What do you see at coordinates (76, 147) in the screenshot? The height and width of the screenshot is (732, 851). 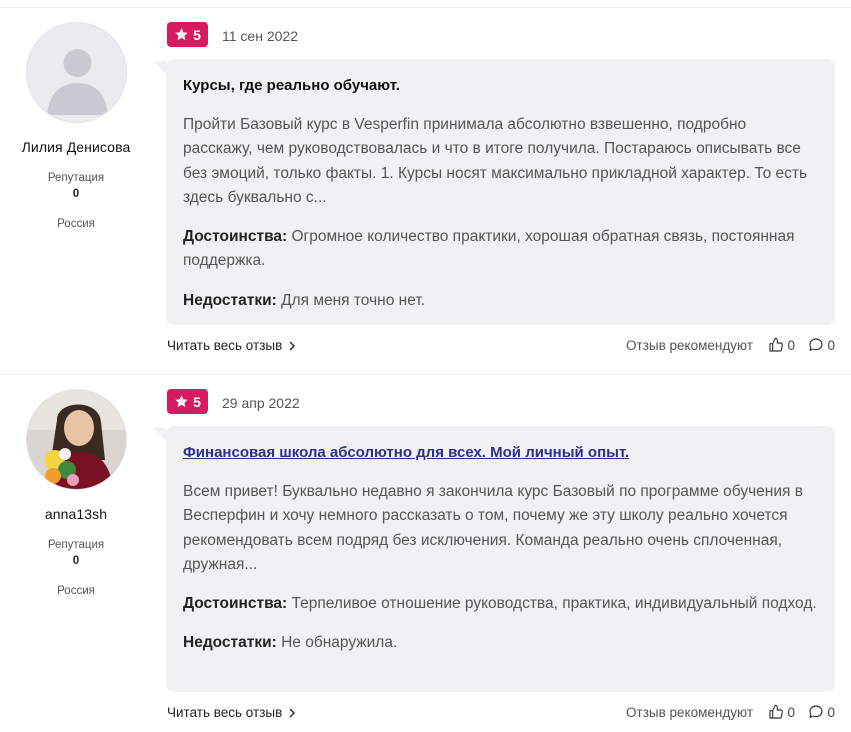 I see `author-name: Лилия Денисова` at bounding box center [76, 147].